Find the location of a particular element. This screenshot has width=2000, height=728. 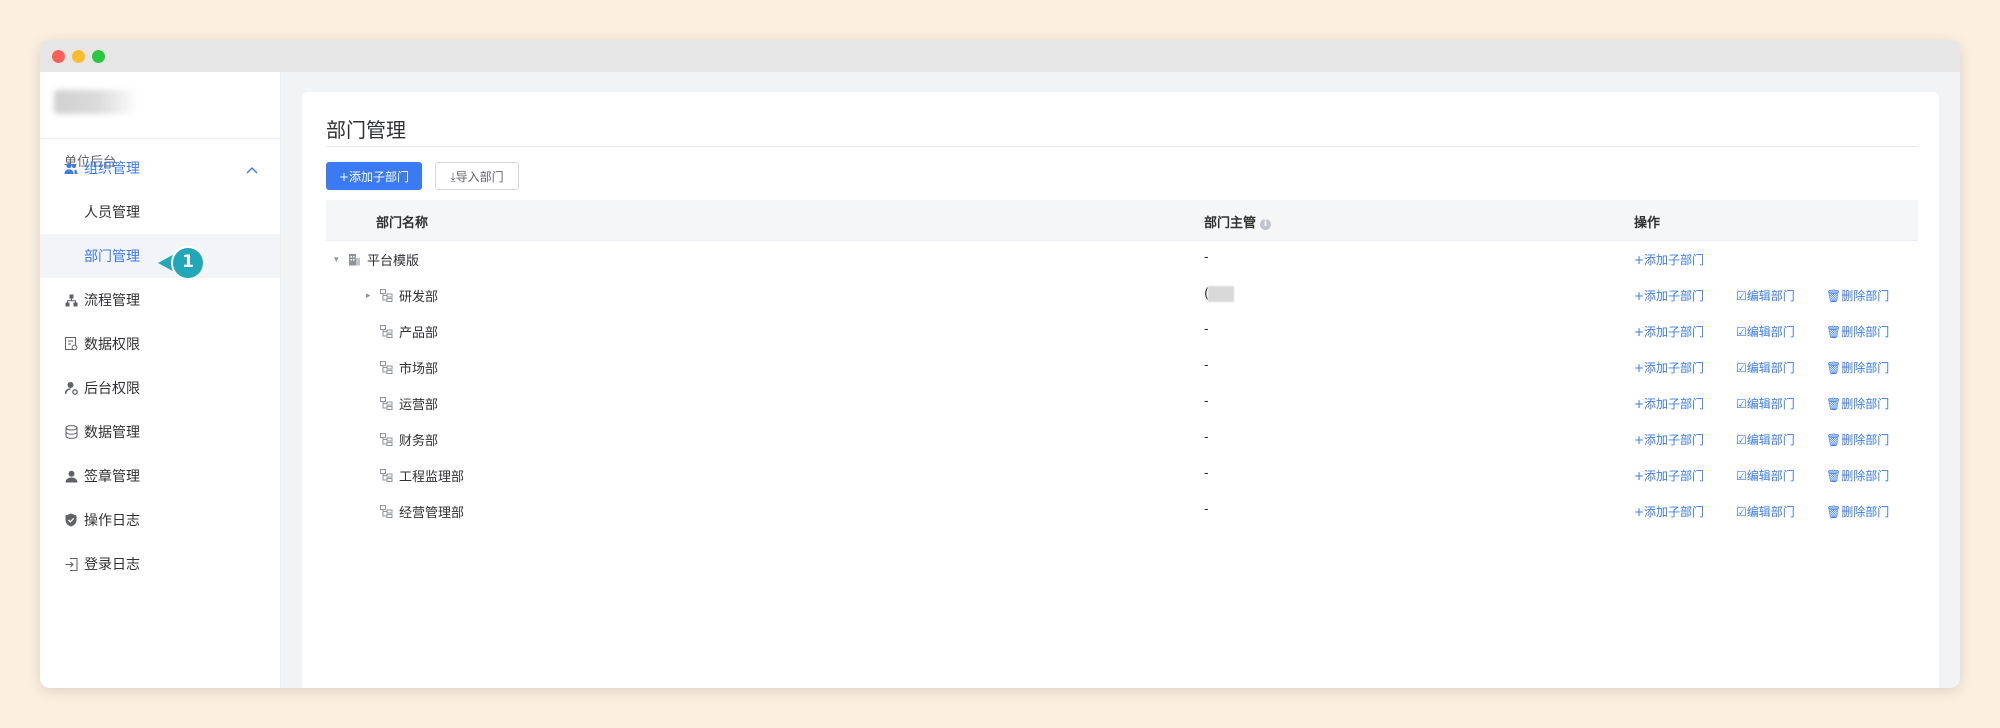

sidebar-group-label: 组织管理 is located at coordinates (112, 169).